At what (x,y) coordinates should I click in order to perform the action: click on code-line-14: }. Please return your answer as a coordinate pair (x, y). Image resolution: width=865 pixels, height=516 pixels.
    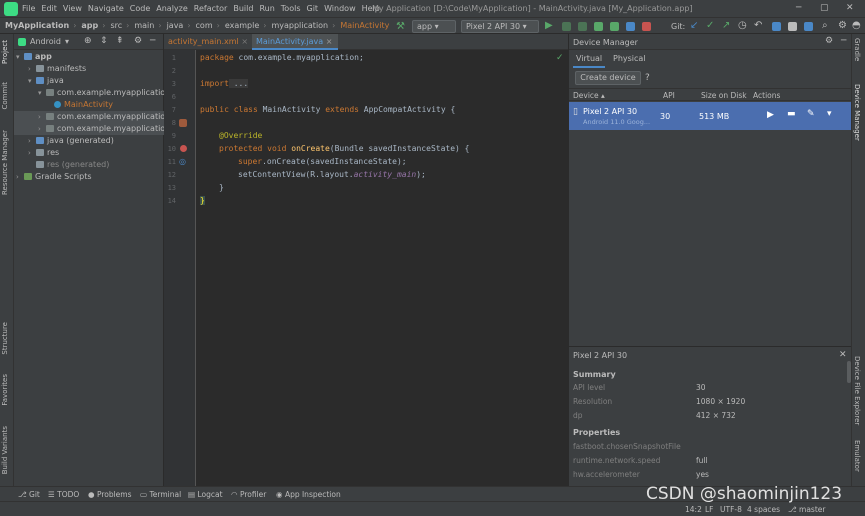
    Looking at the image, I should click on (202, 200).